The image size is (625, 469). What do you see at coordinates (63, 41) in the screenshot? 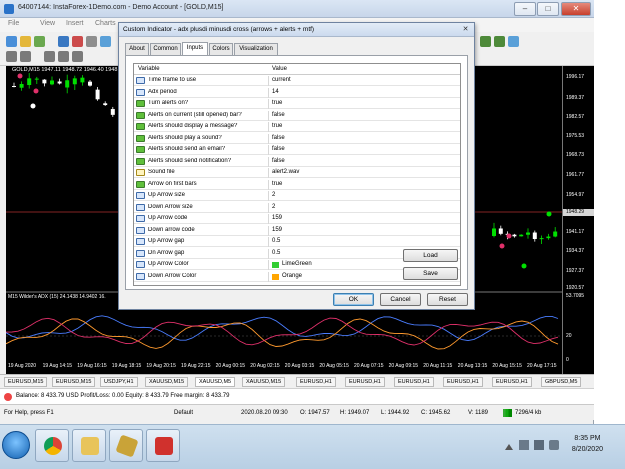
I see `navigator-icon` at bounding box center [63, 41].